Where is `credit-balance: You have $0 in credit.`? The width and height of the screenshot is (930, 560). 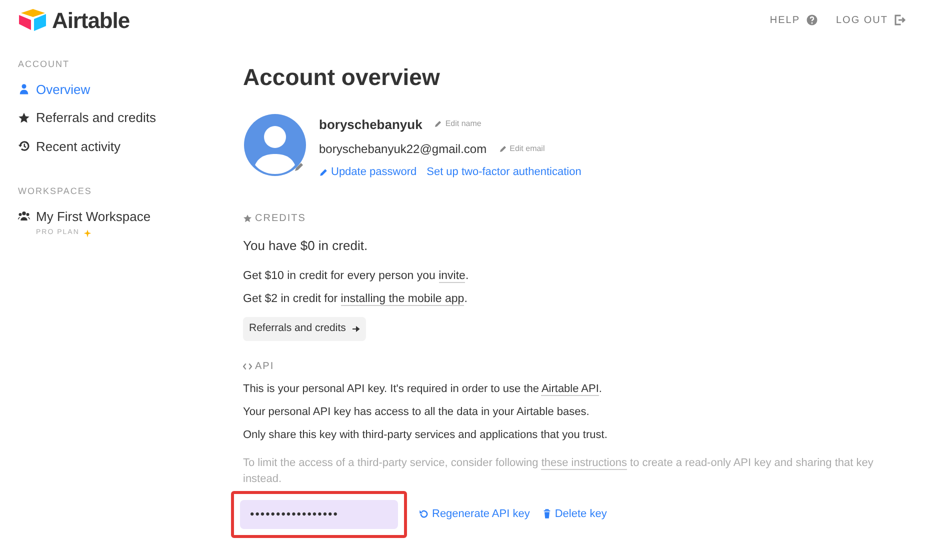 credit-balance: You have $0 in credit. is located at coordinates (306, 245).